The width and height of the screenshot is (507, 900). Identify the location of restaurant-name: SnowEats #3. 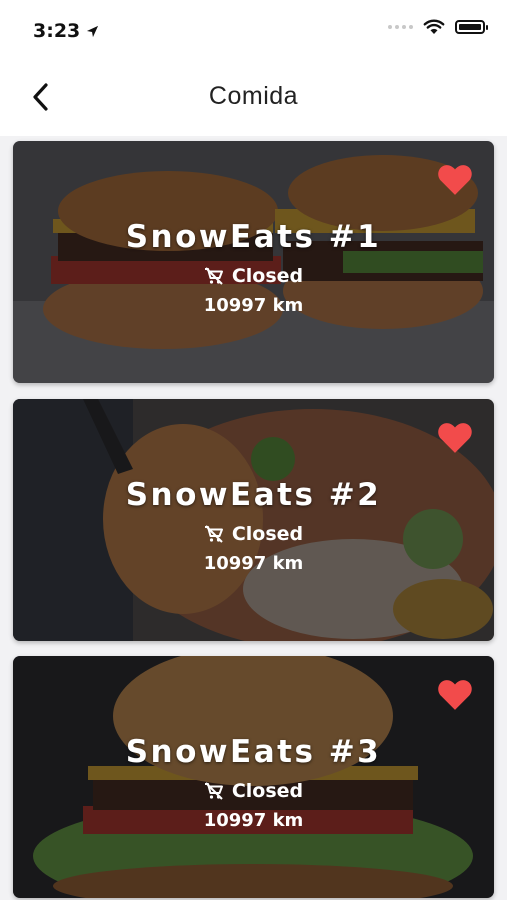
(253, 752).